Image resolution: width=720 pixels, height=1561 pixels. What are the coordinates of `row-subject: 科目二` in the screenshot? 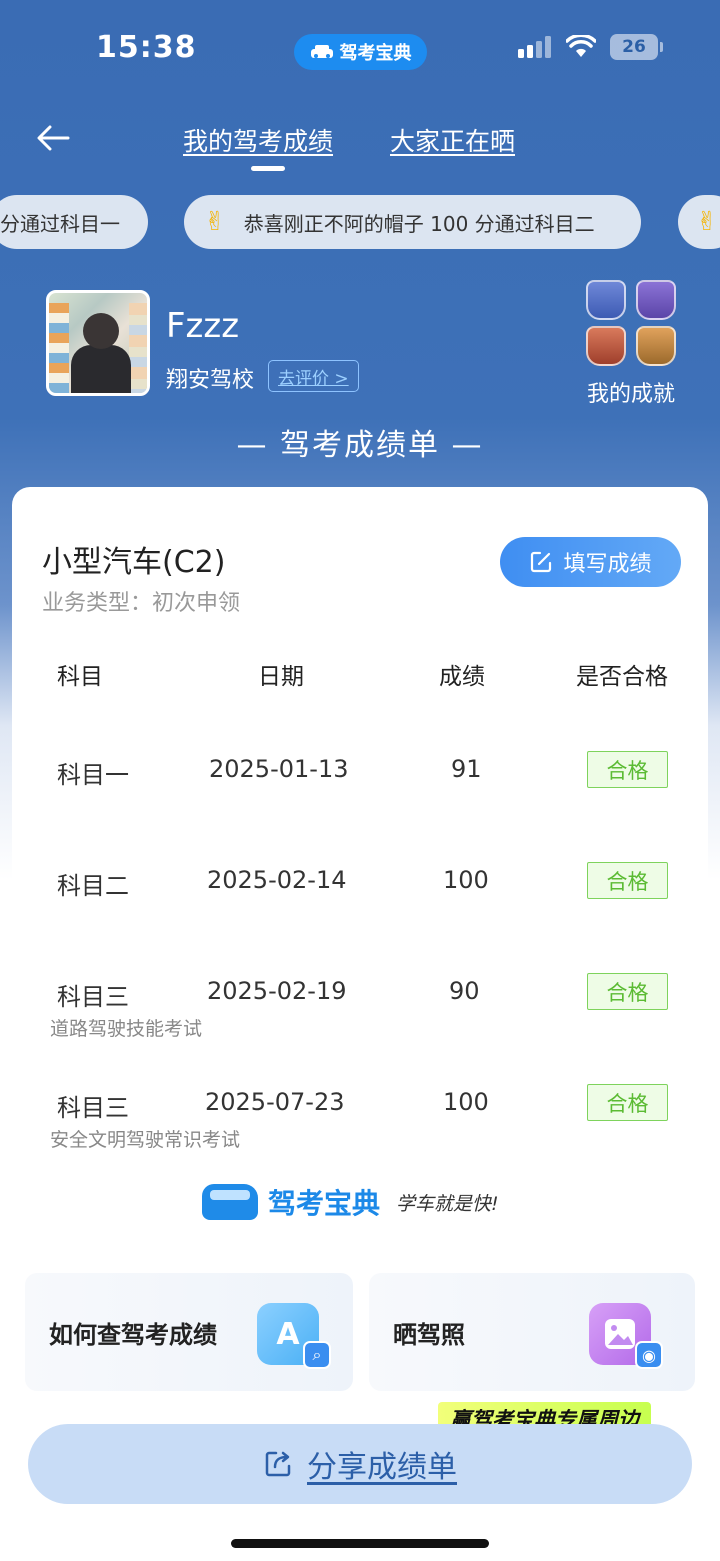 It's located at (93, 886).